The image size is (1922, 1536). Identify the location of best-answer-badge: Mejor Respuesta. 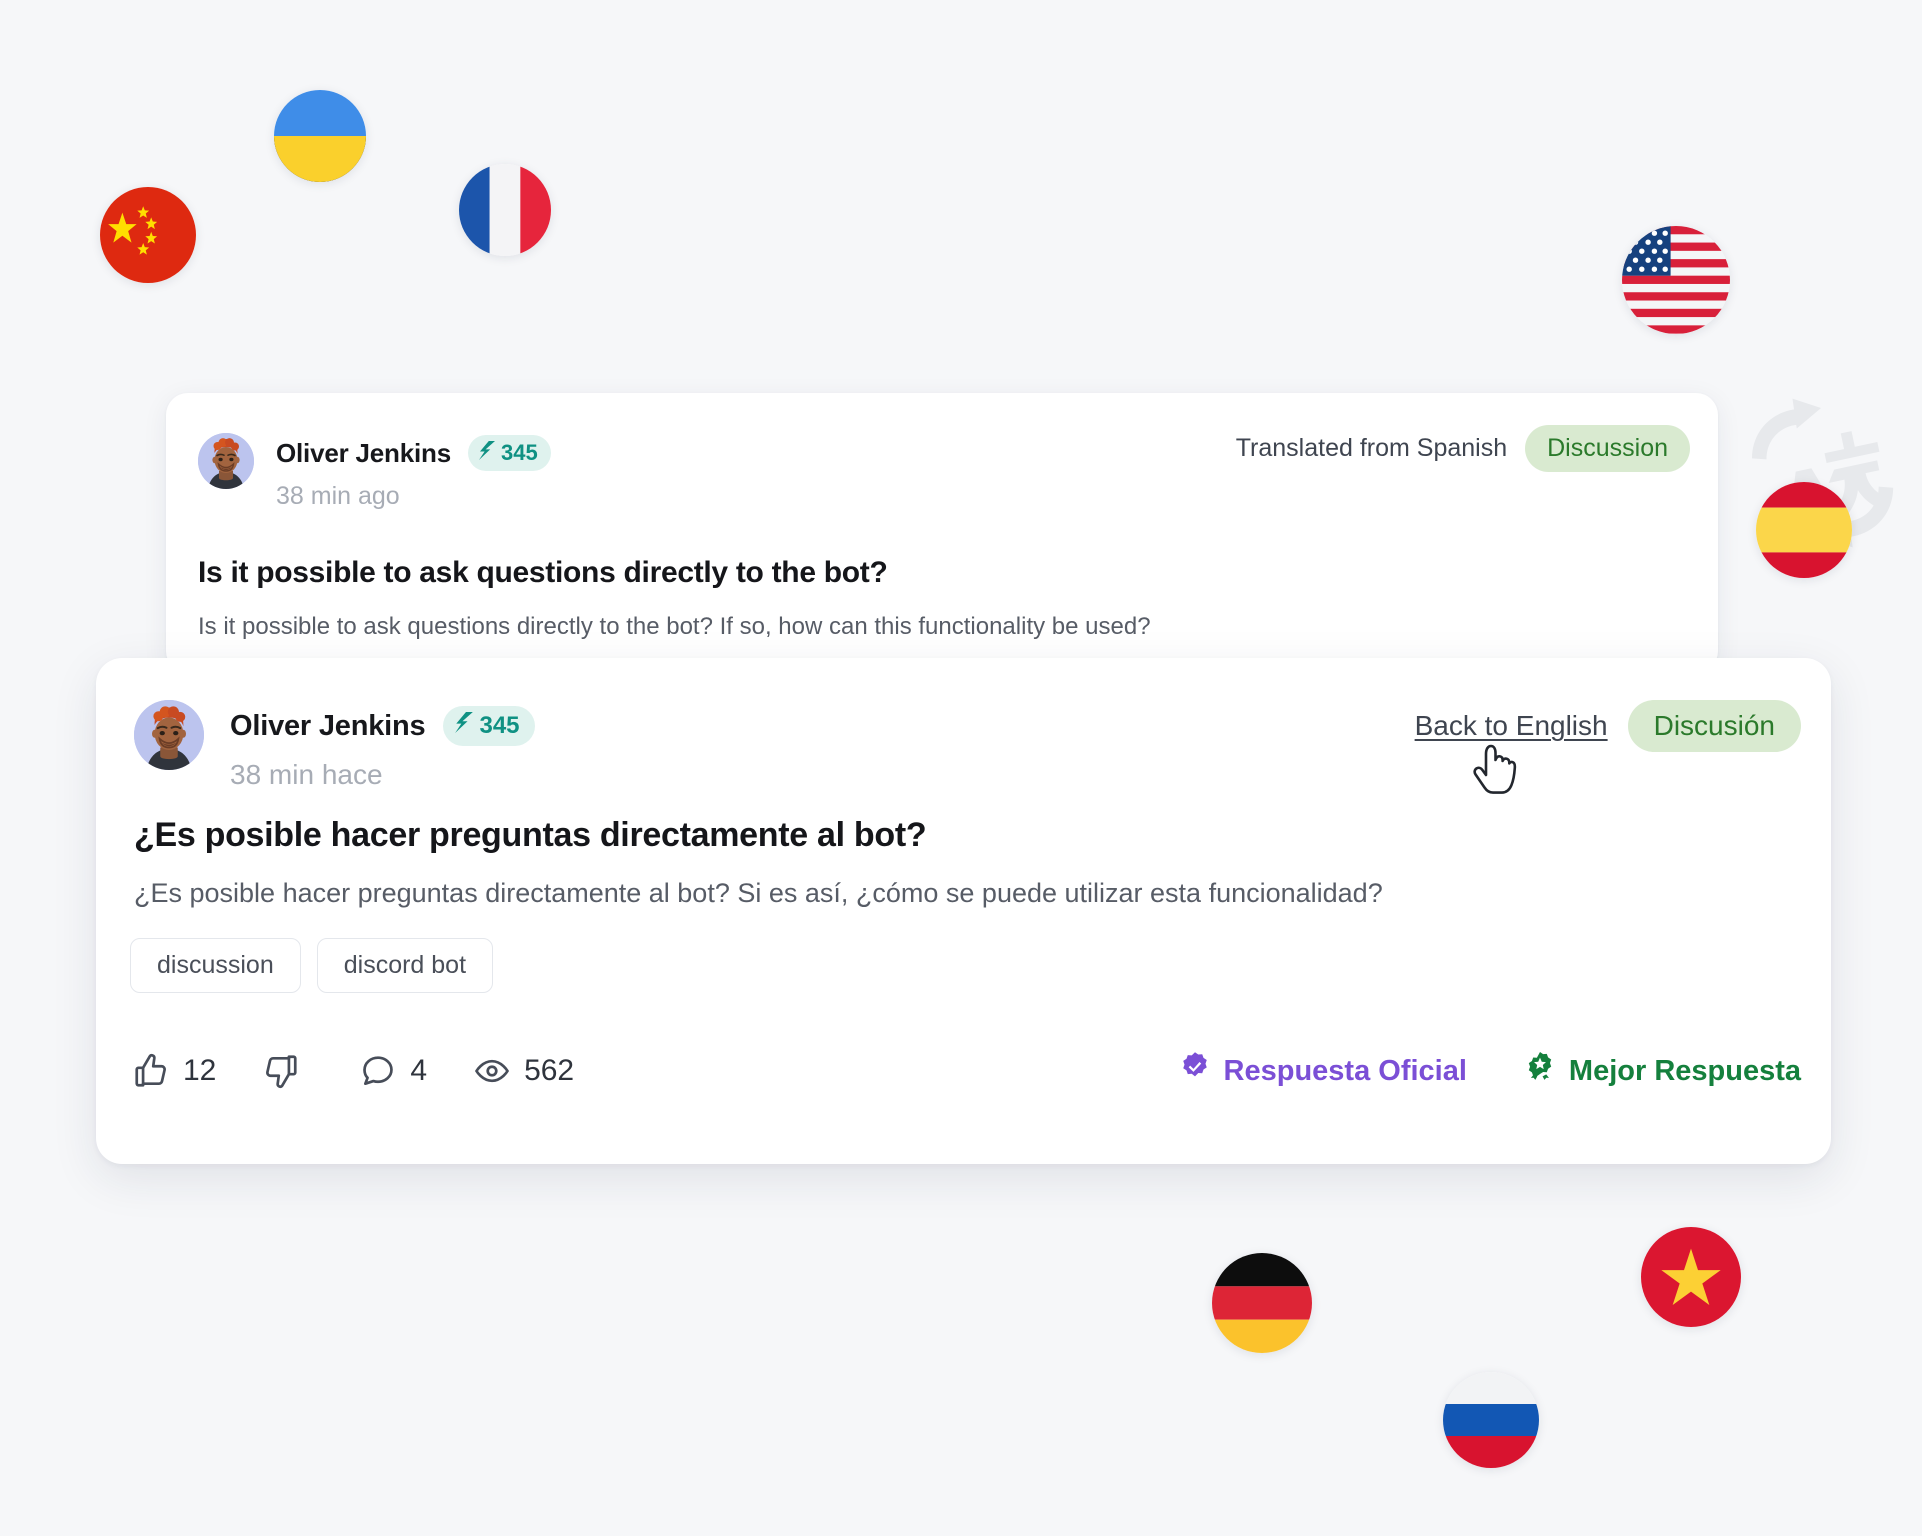
(1662, 1071).